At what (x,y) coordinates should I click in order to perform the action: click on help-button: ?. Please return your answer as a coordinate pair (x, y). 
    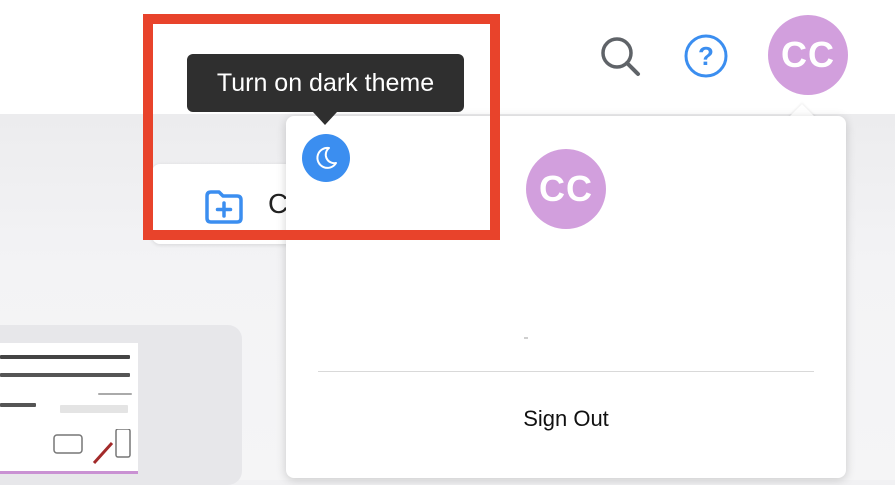
    Looking at the image, I should click on (706, 56).